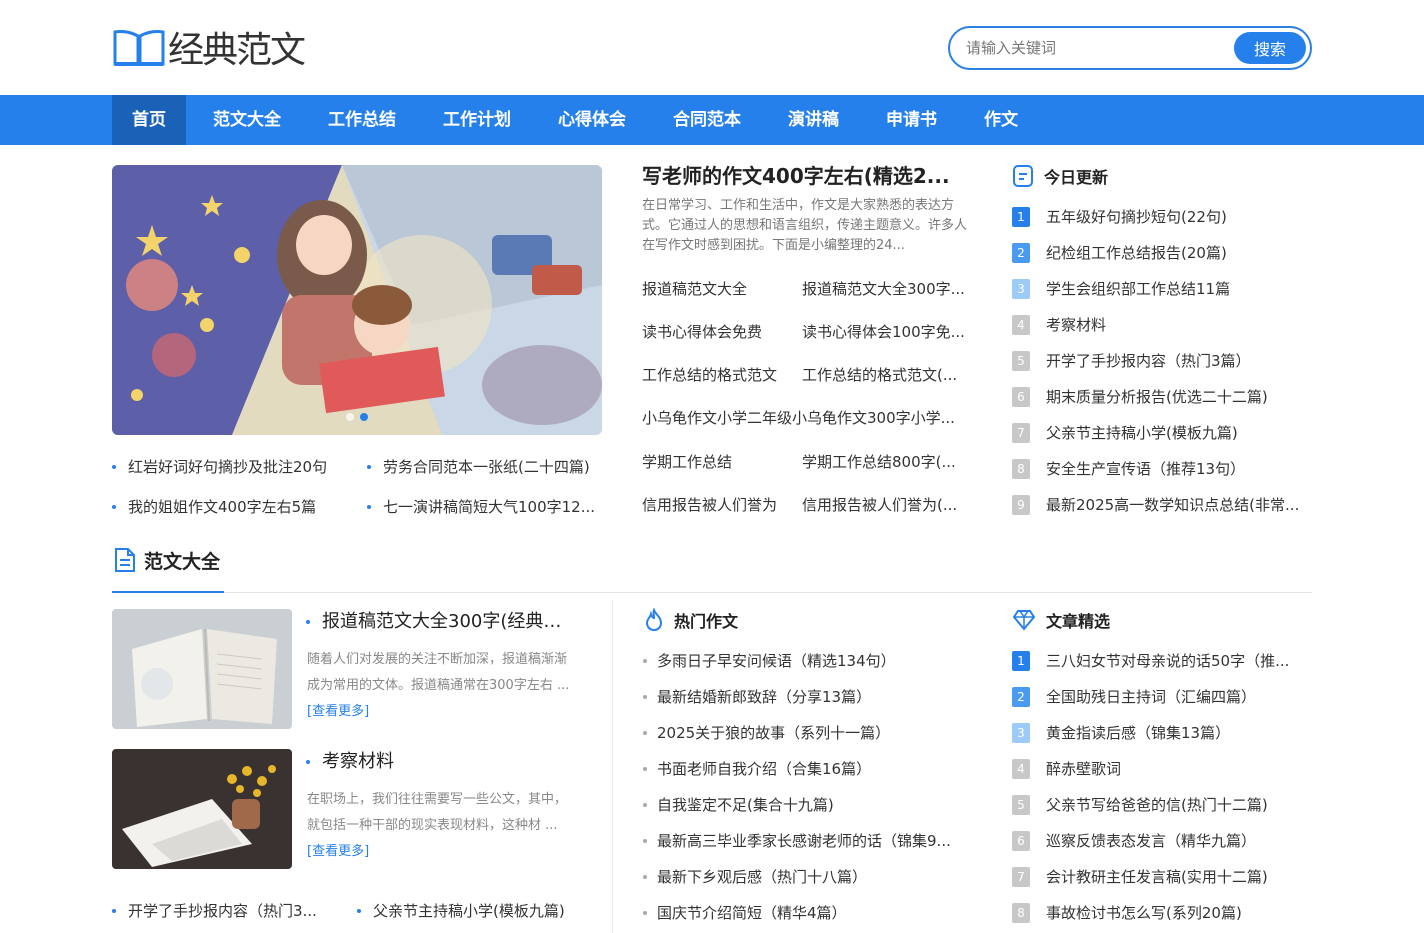  Describe the element at coordinates (1096, 48) in the screenshot. I see `search-input` at that location.